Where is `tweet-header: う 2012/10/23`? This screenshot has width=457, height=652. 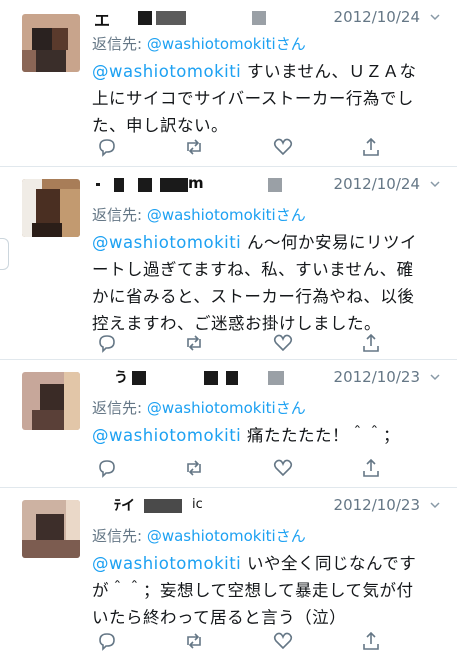 tweet-header: う 2012/10/23 is located at coordinates (272, 378).